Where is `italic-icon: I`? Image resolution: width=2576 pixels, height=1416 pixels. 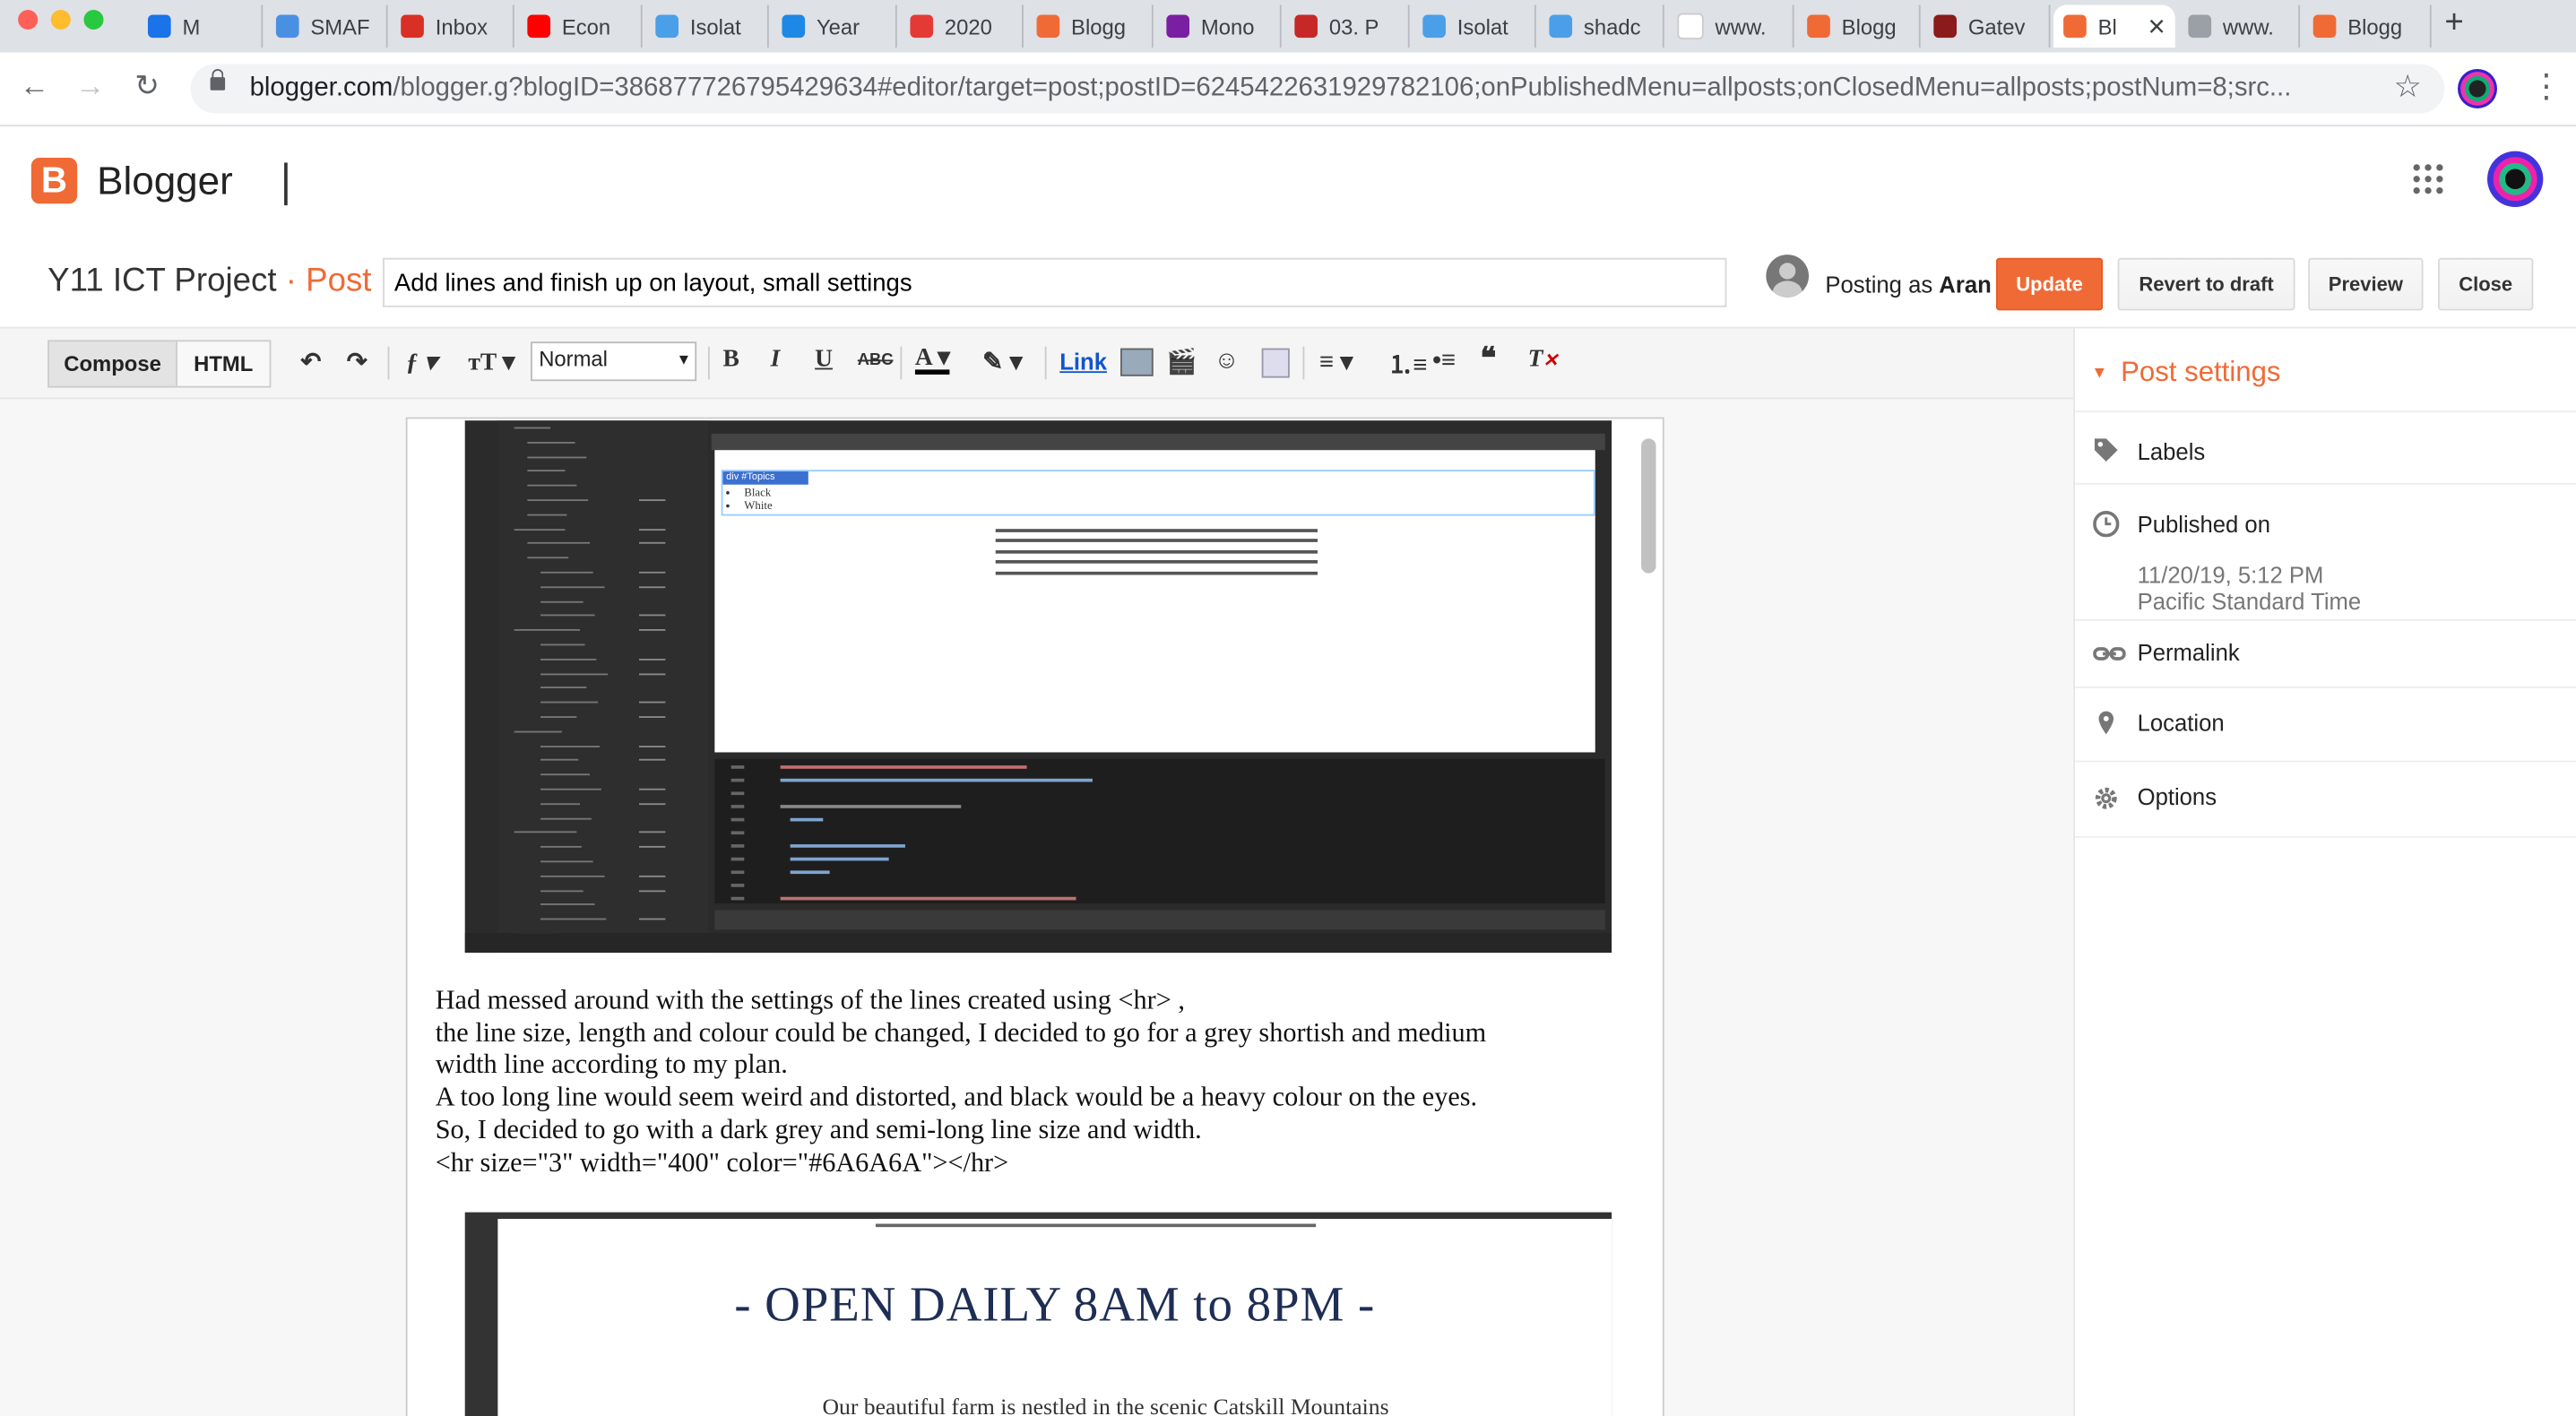 italic-icon: I is located at coordinates (776, 361).